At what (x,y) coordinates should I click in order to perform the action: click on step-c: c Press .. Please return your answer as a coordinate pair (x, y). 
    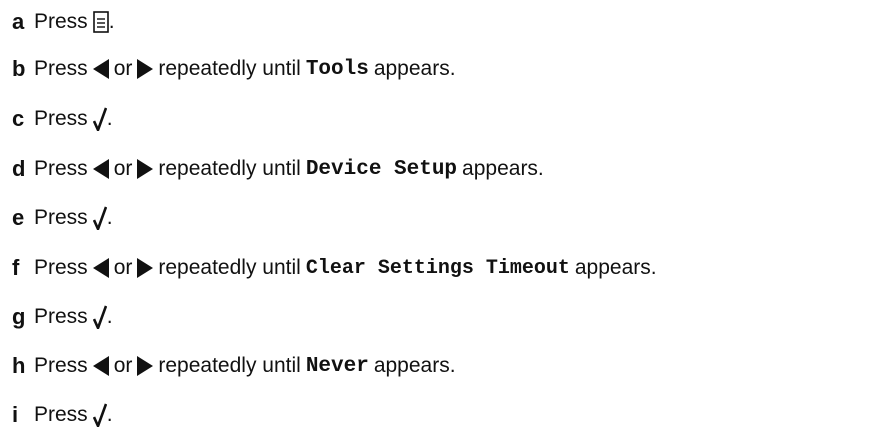
    Looking at the image, I should click on (62, 119).